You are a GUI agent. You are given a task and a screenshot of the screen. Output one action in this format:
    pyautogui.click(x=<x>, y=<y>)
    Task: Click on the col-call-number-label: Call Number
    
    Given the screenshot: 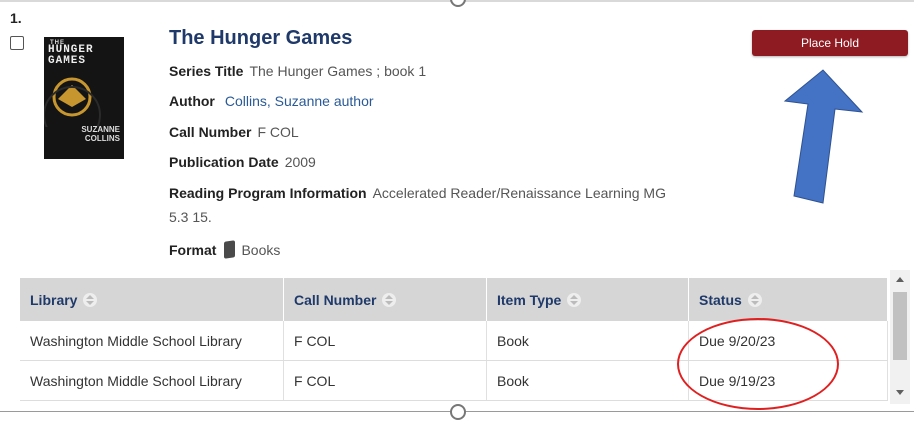 What is the action you would take?
    pyautogui.click(x=335, y=299)
    